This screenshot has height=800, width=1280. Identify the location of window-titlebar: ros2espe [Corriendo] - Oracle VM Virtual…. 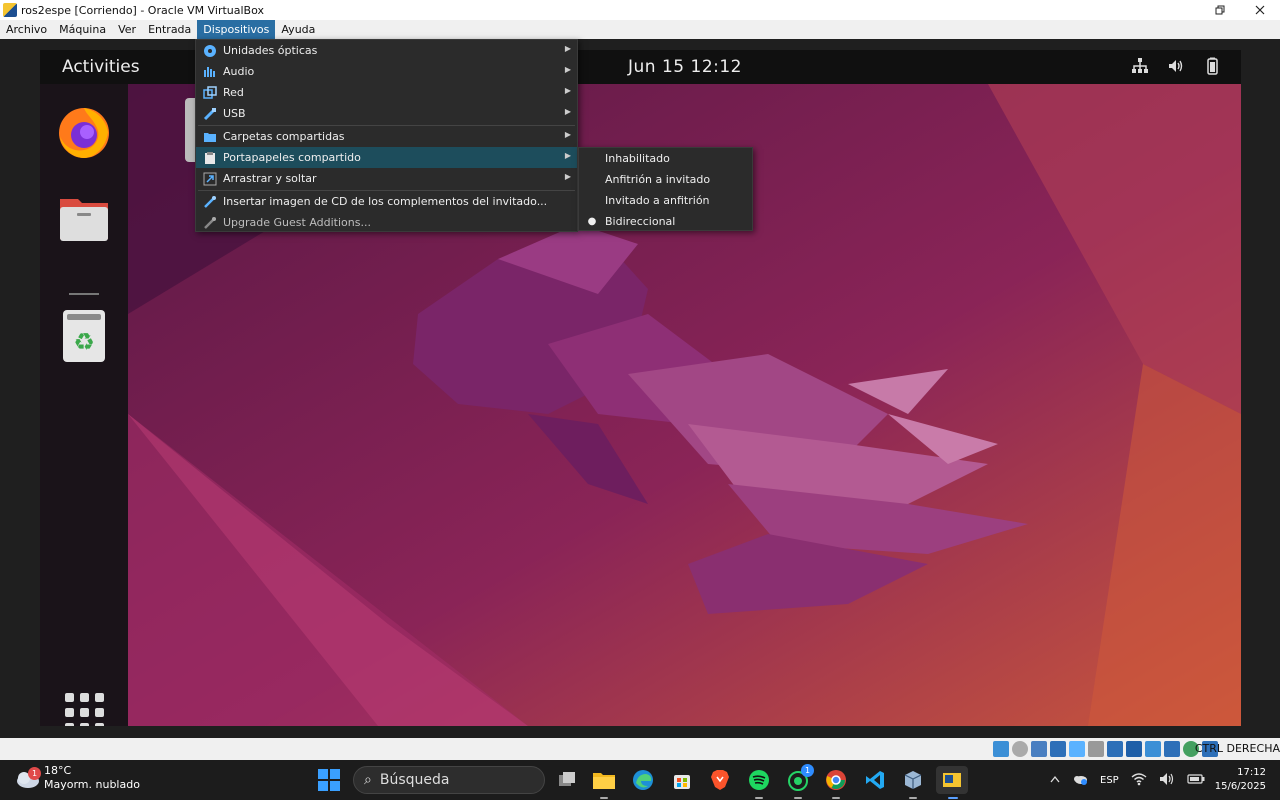
(640, 10).